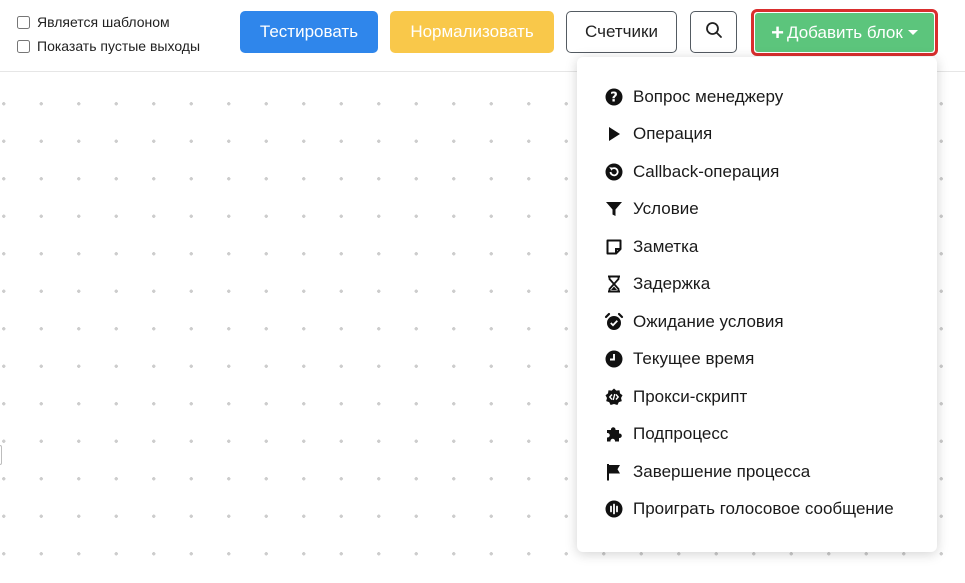 This screenshot has height=583, width=965. I want to click on add-block-highlight: + Добавить блок, so click(844, 32).